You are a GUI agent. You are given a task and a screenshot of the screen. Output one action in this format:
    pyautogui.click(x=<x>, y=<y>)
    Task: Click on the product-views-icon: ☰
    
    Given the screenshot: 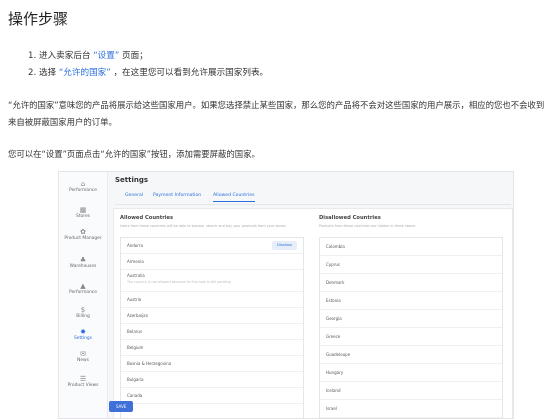 What is the action you would take?
    pyautogui.click(x=83, y=379)
    